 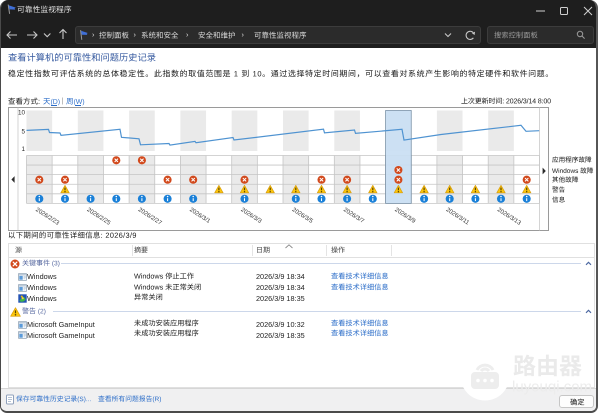 What do you see at coordinates (22, 113) in the screenshot?
I see `svg-text: 10` at bounding box center [22, 113].